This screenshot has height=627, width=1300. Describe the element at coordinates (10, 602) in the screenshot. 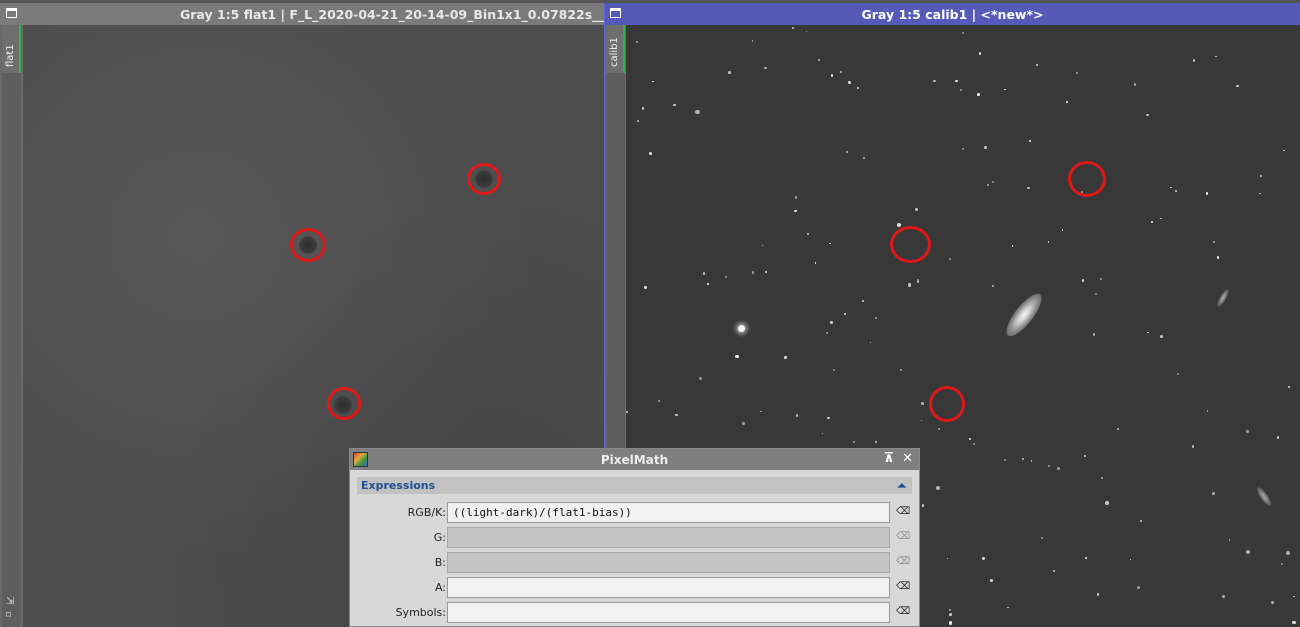

I see `fit-view-icon: ⇲` at that location.